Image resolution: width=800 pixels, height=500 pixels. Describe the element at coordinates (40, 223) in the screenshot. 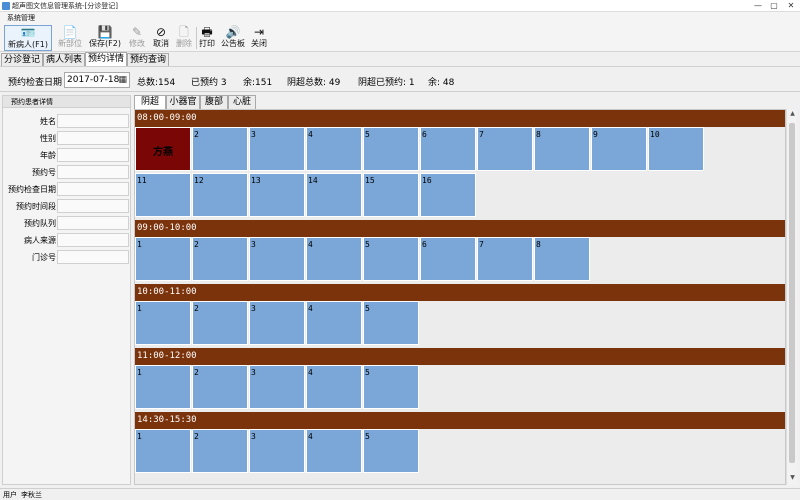

I see `field-label: 预约队列` at that location.